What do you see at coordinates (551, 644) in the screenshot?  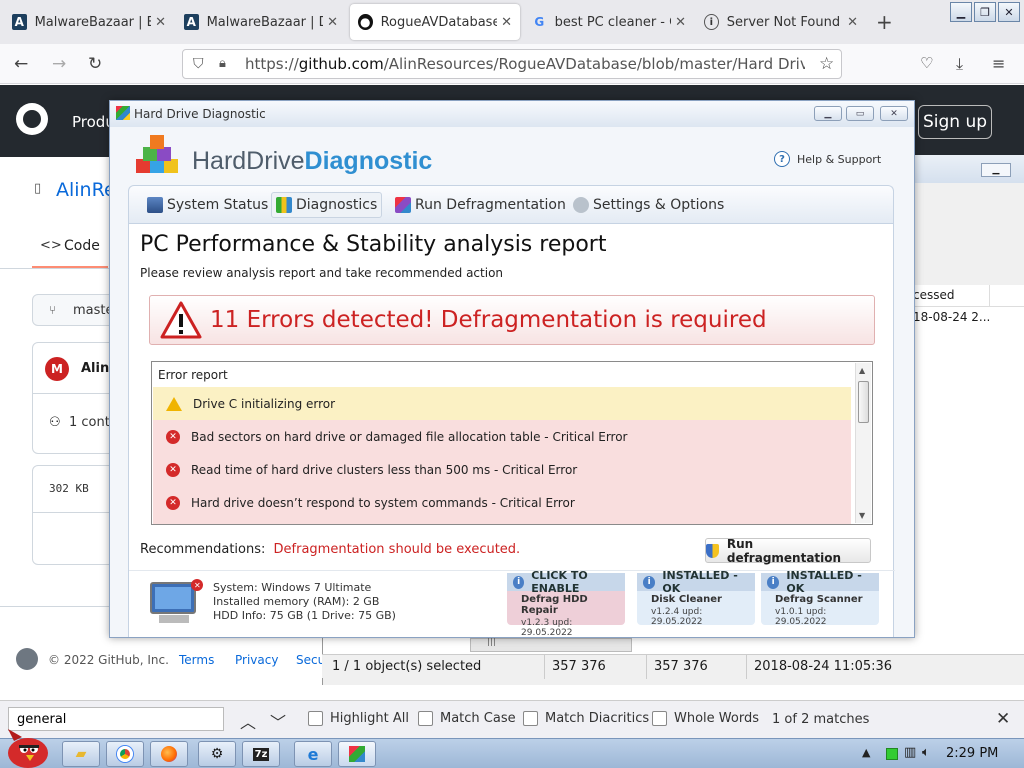 I see `horizontal-scrollbar: |||` at bounding box center [551, 644].